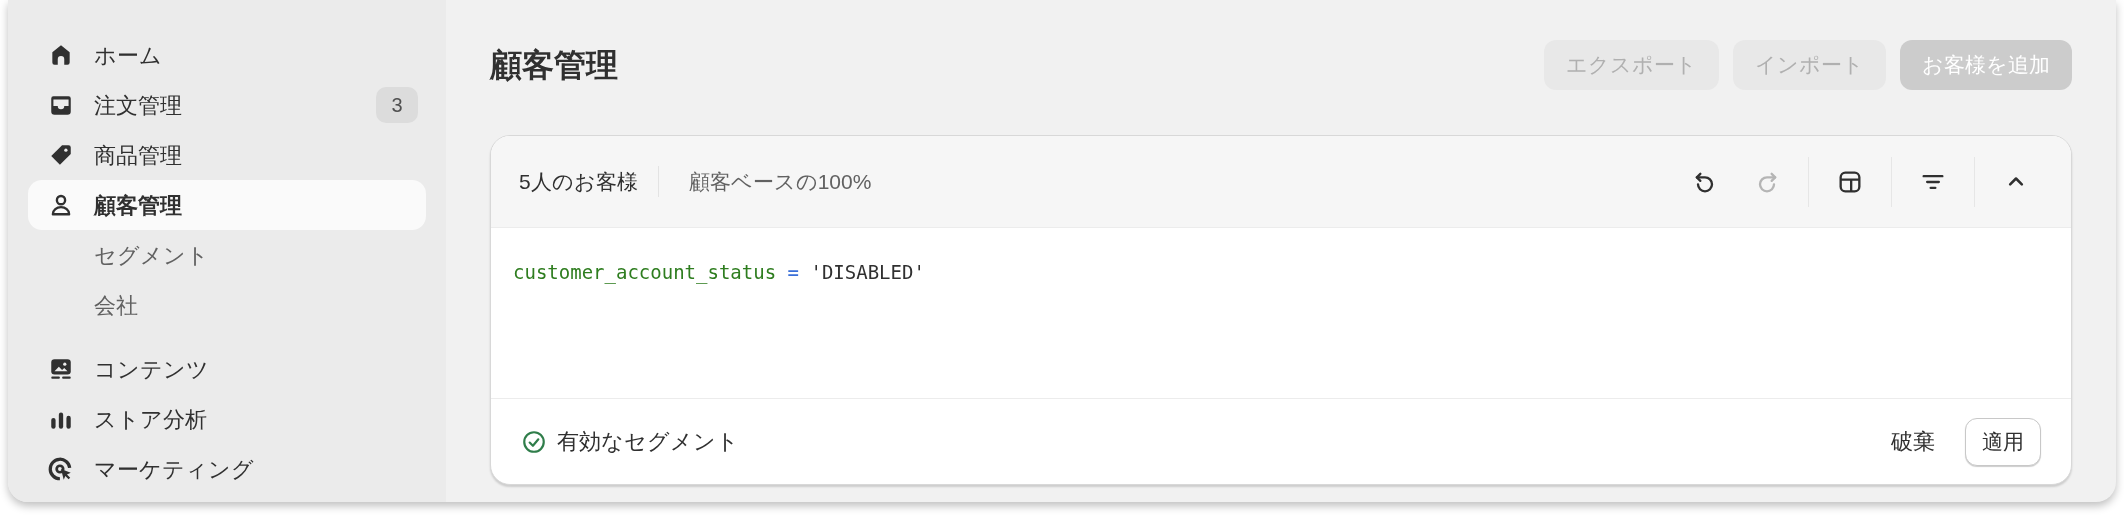  Describe the element at coordinates (227, 205) in the screenshot. I see `nav-item: 顧客管理` at that location.